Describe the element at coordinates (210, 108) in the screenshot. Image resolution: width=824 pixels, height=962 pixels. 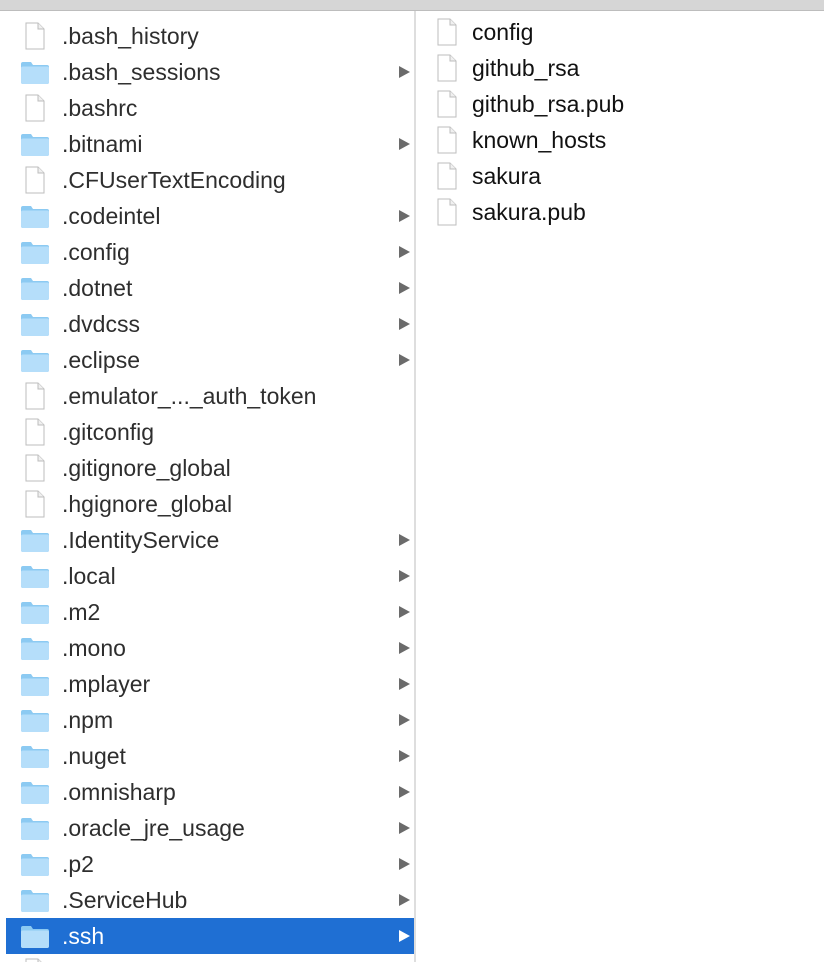
I see `file-item-bashrc: .bashrc` at that location.